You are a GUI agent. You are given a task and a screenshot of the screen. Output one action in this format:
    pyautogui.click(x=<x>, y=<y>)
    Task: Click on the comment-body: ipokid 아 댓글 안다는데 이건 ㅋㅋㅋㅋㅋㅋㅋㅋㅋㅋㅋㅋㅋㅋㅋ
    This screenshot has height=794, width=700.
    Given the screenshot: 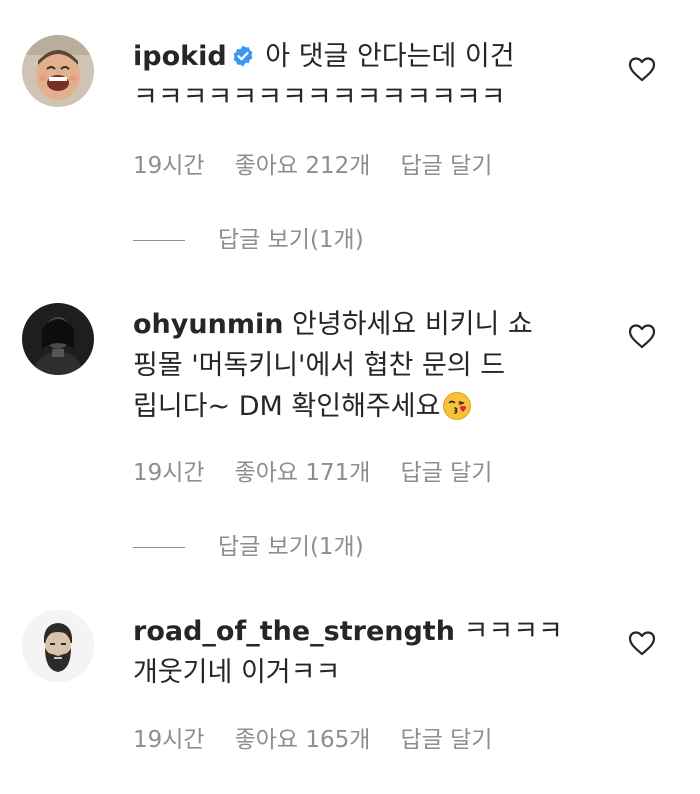 What is the action you would take?
    pyautogui.click(x=368, y=77)
    